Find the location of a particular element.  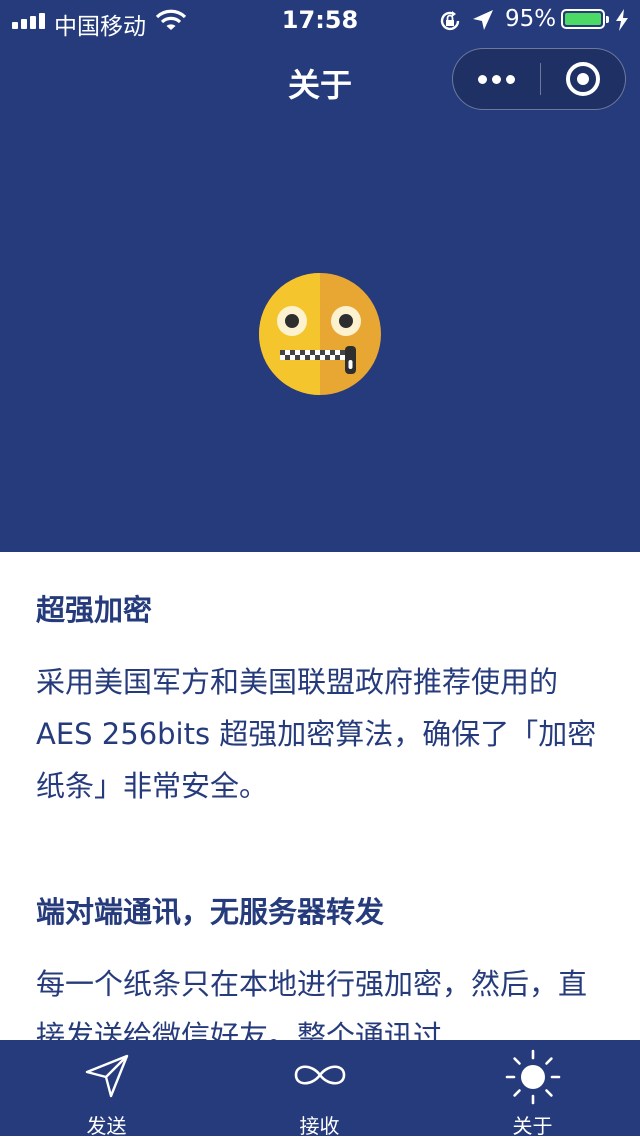

location-icon is located at coordinates (483, 20).